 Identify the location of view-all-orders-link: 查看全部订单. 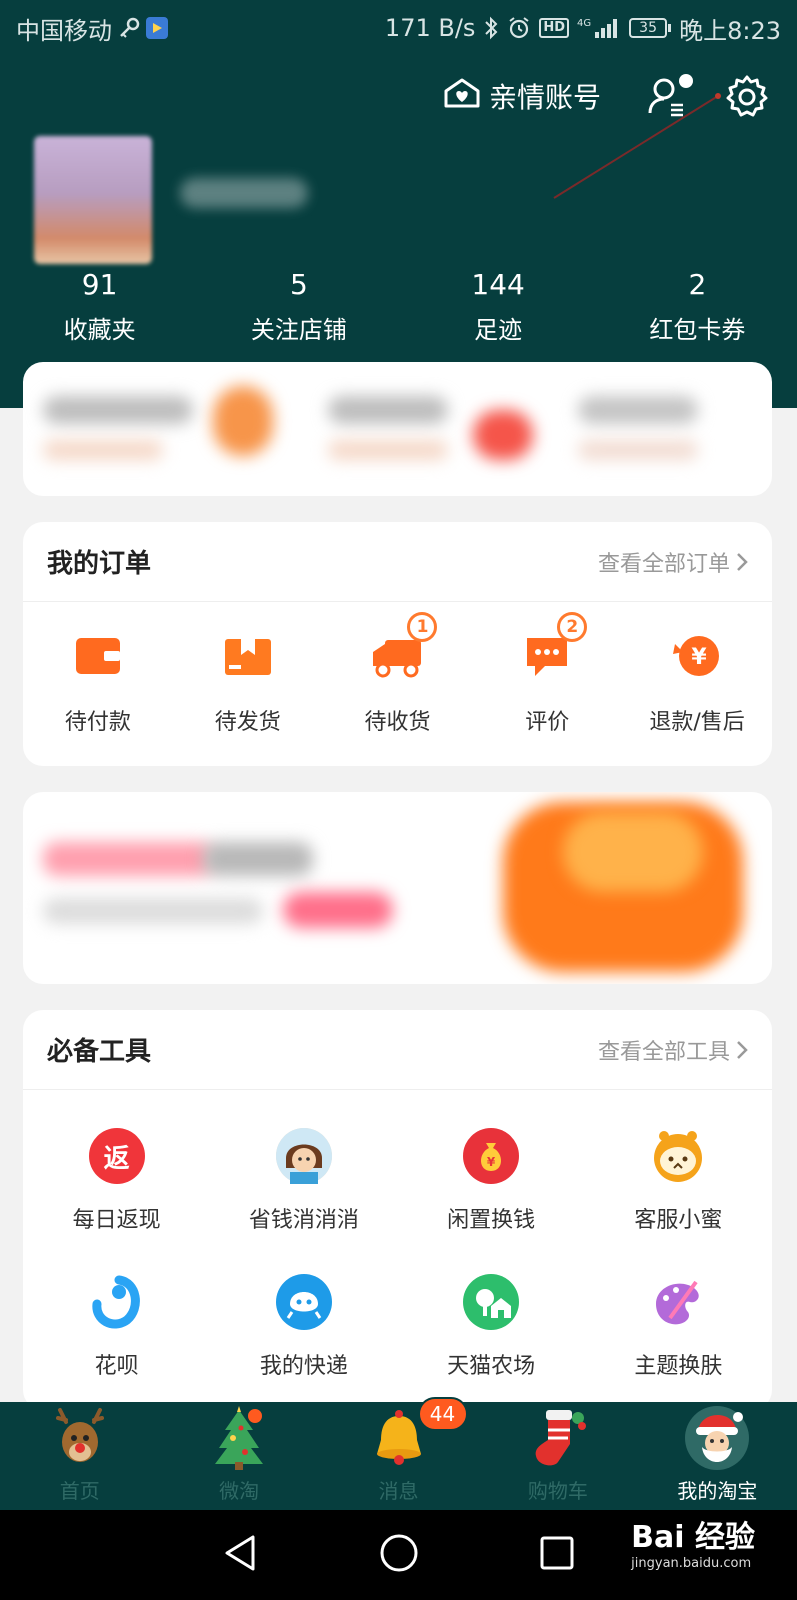
(673, 562).